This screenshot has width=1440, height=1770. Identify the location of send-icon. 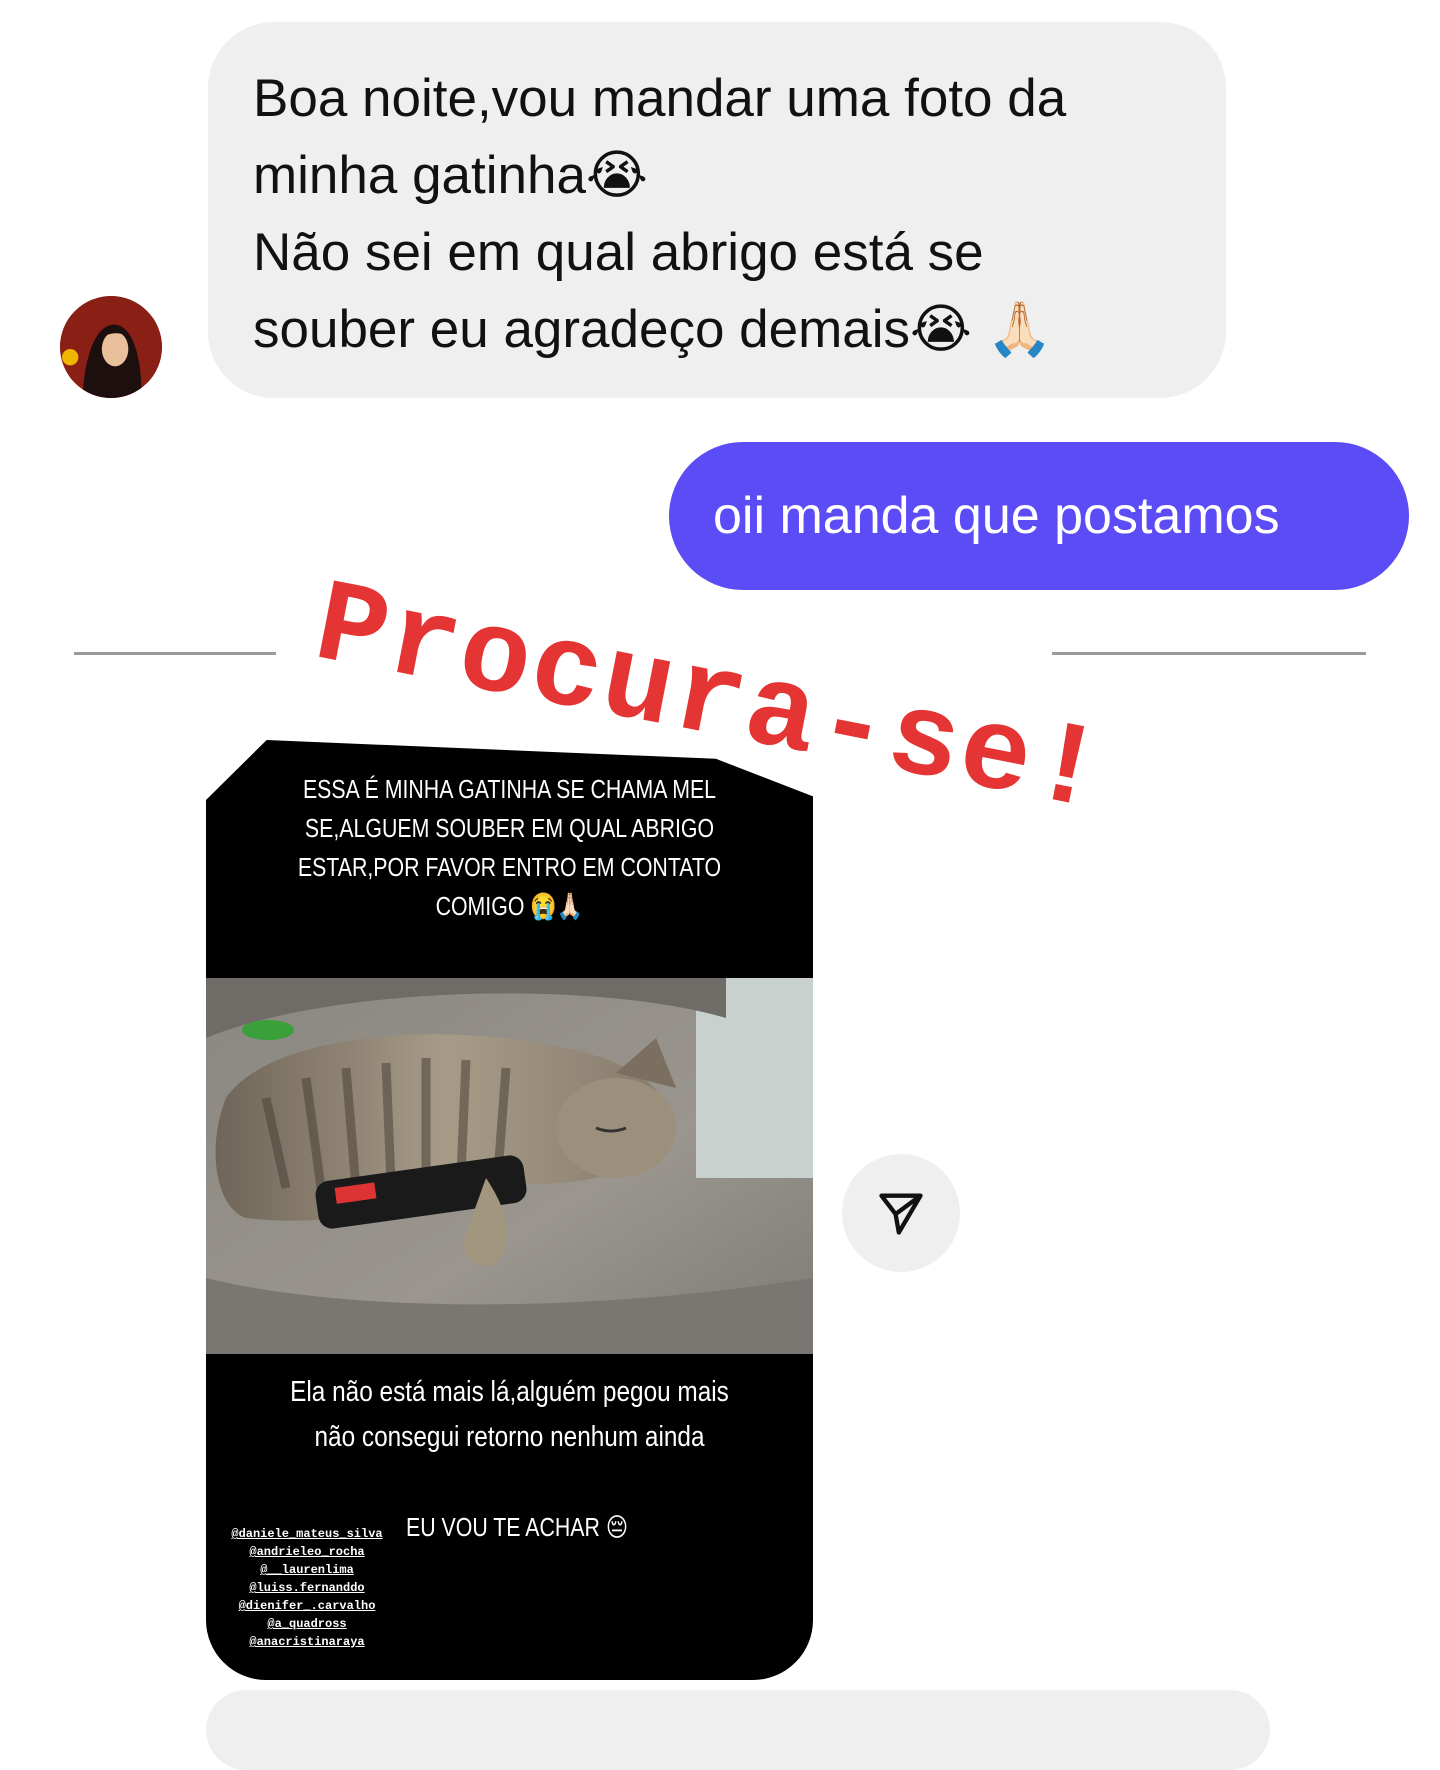
(901, 1214).